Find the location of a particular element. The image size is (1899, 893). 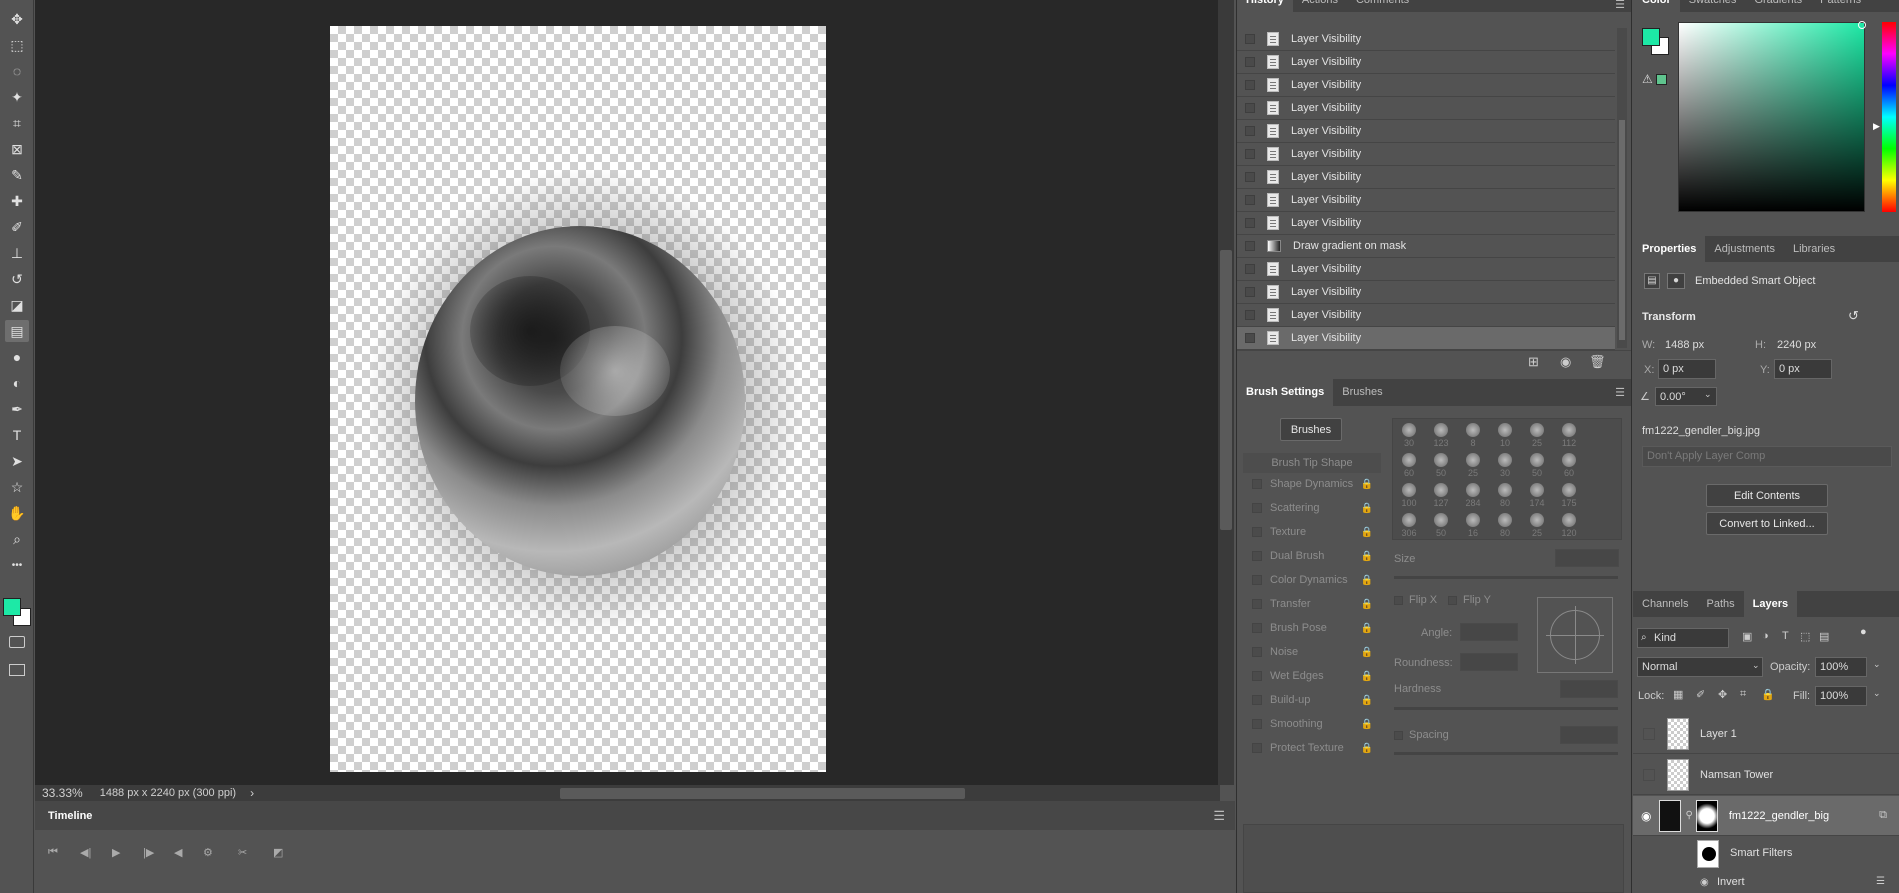

brush-preset: 100 is located at coordinates (1409, 496).